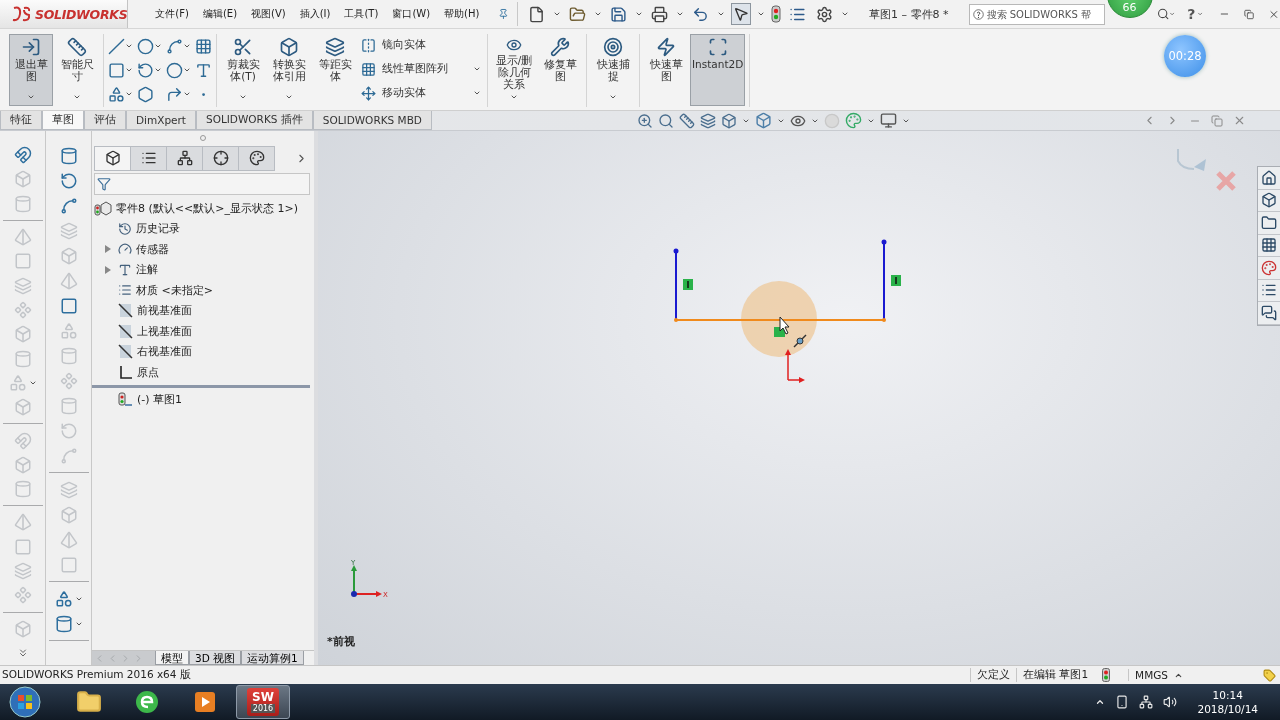 This screenshot has height=720, width=1280. I want to click on previous-view-icon, so click(686, 120).